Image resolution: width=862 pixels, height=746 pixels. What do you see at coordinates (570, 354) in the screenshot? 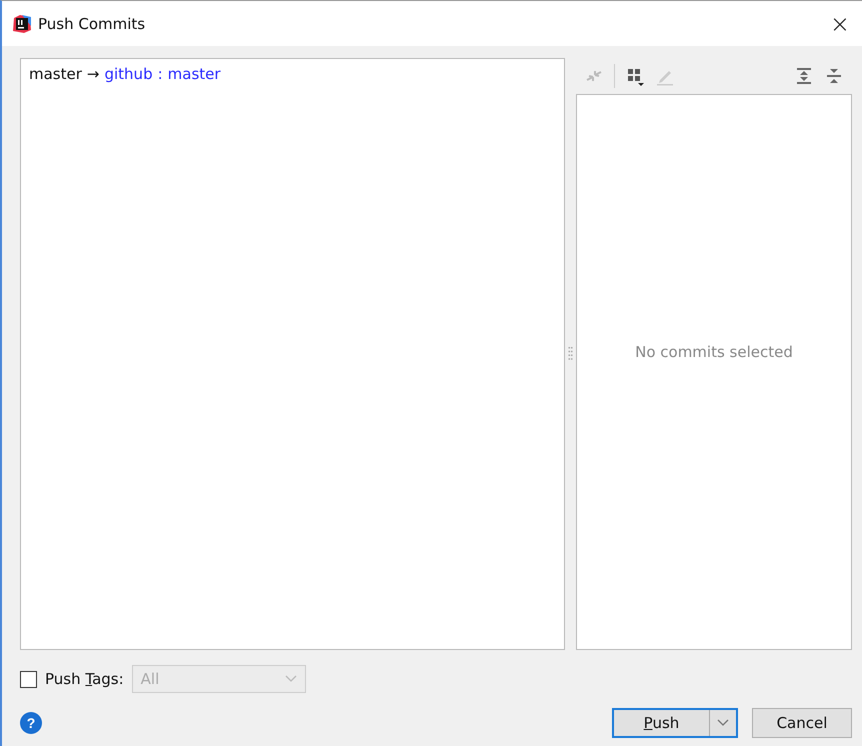
I see `splitter-handle` at bounding box center [570, 354].